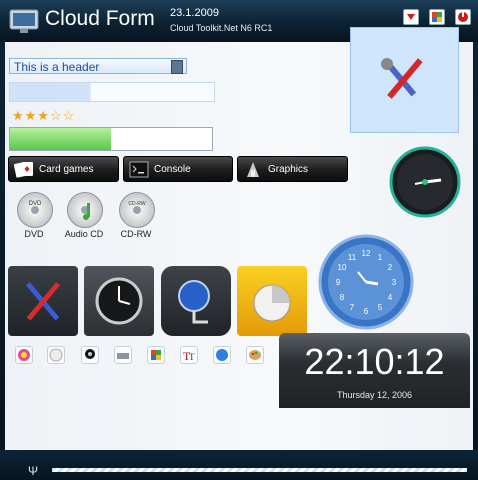  Describe the element at coordinates (60, 139) in the screenshot. I see `progress-fill` at that location.